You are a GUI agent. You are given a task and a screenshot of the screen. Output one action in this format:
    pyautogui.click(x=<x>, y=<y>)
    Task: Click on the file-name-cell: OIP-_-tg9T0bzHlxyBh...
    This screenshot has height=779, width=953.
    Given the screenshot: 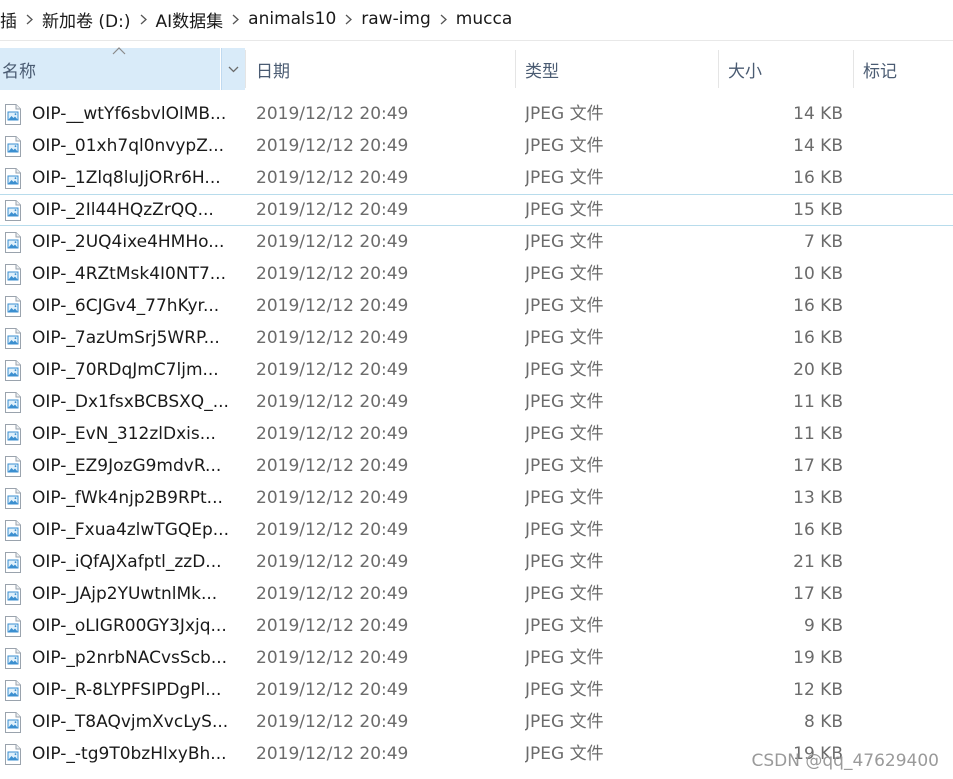 What is the action you would take?
    pyautogui.click(x=124, y=754)
    